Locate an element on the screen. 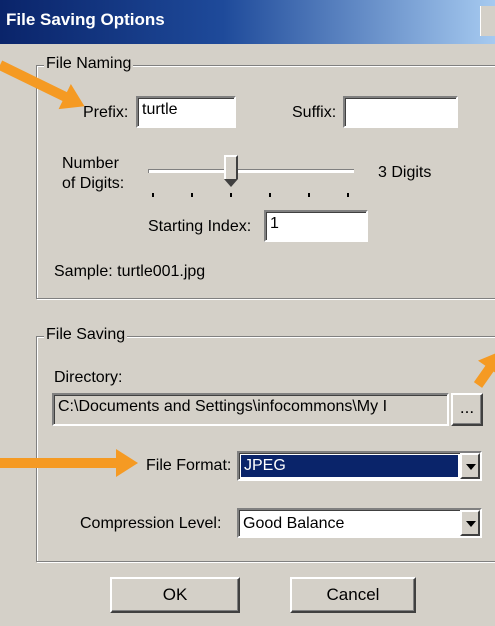 This screenshot has width=495, height=626. title-bar: File Saving Options is located at coordinates (247, 22).